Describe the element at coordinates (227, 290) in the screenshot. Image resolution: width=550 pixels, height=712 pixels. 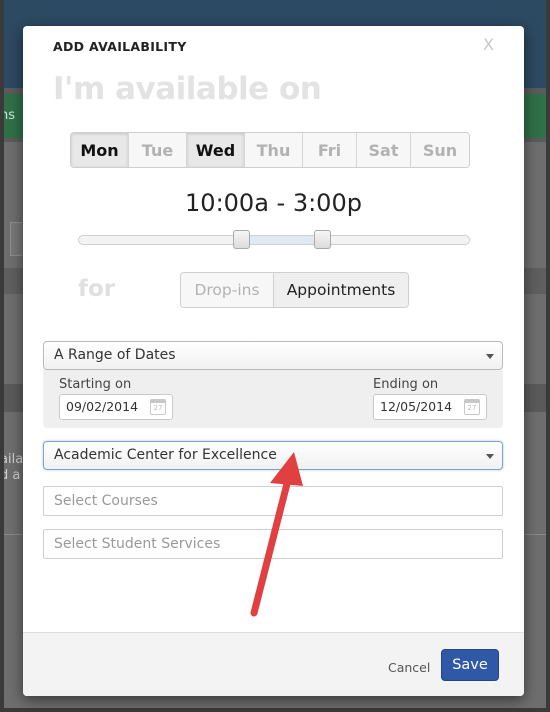
I see `drop-ins-button: Drop-ins` at that location.